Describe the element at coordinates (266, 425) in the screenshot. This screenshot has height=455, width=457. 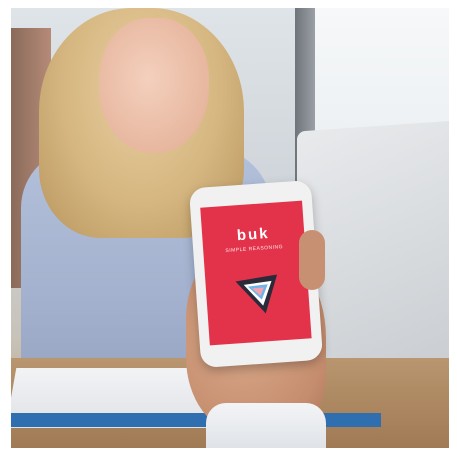
I see `shirt-sleeve` at that location.